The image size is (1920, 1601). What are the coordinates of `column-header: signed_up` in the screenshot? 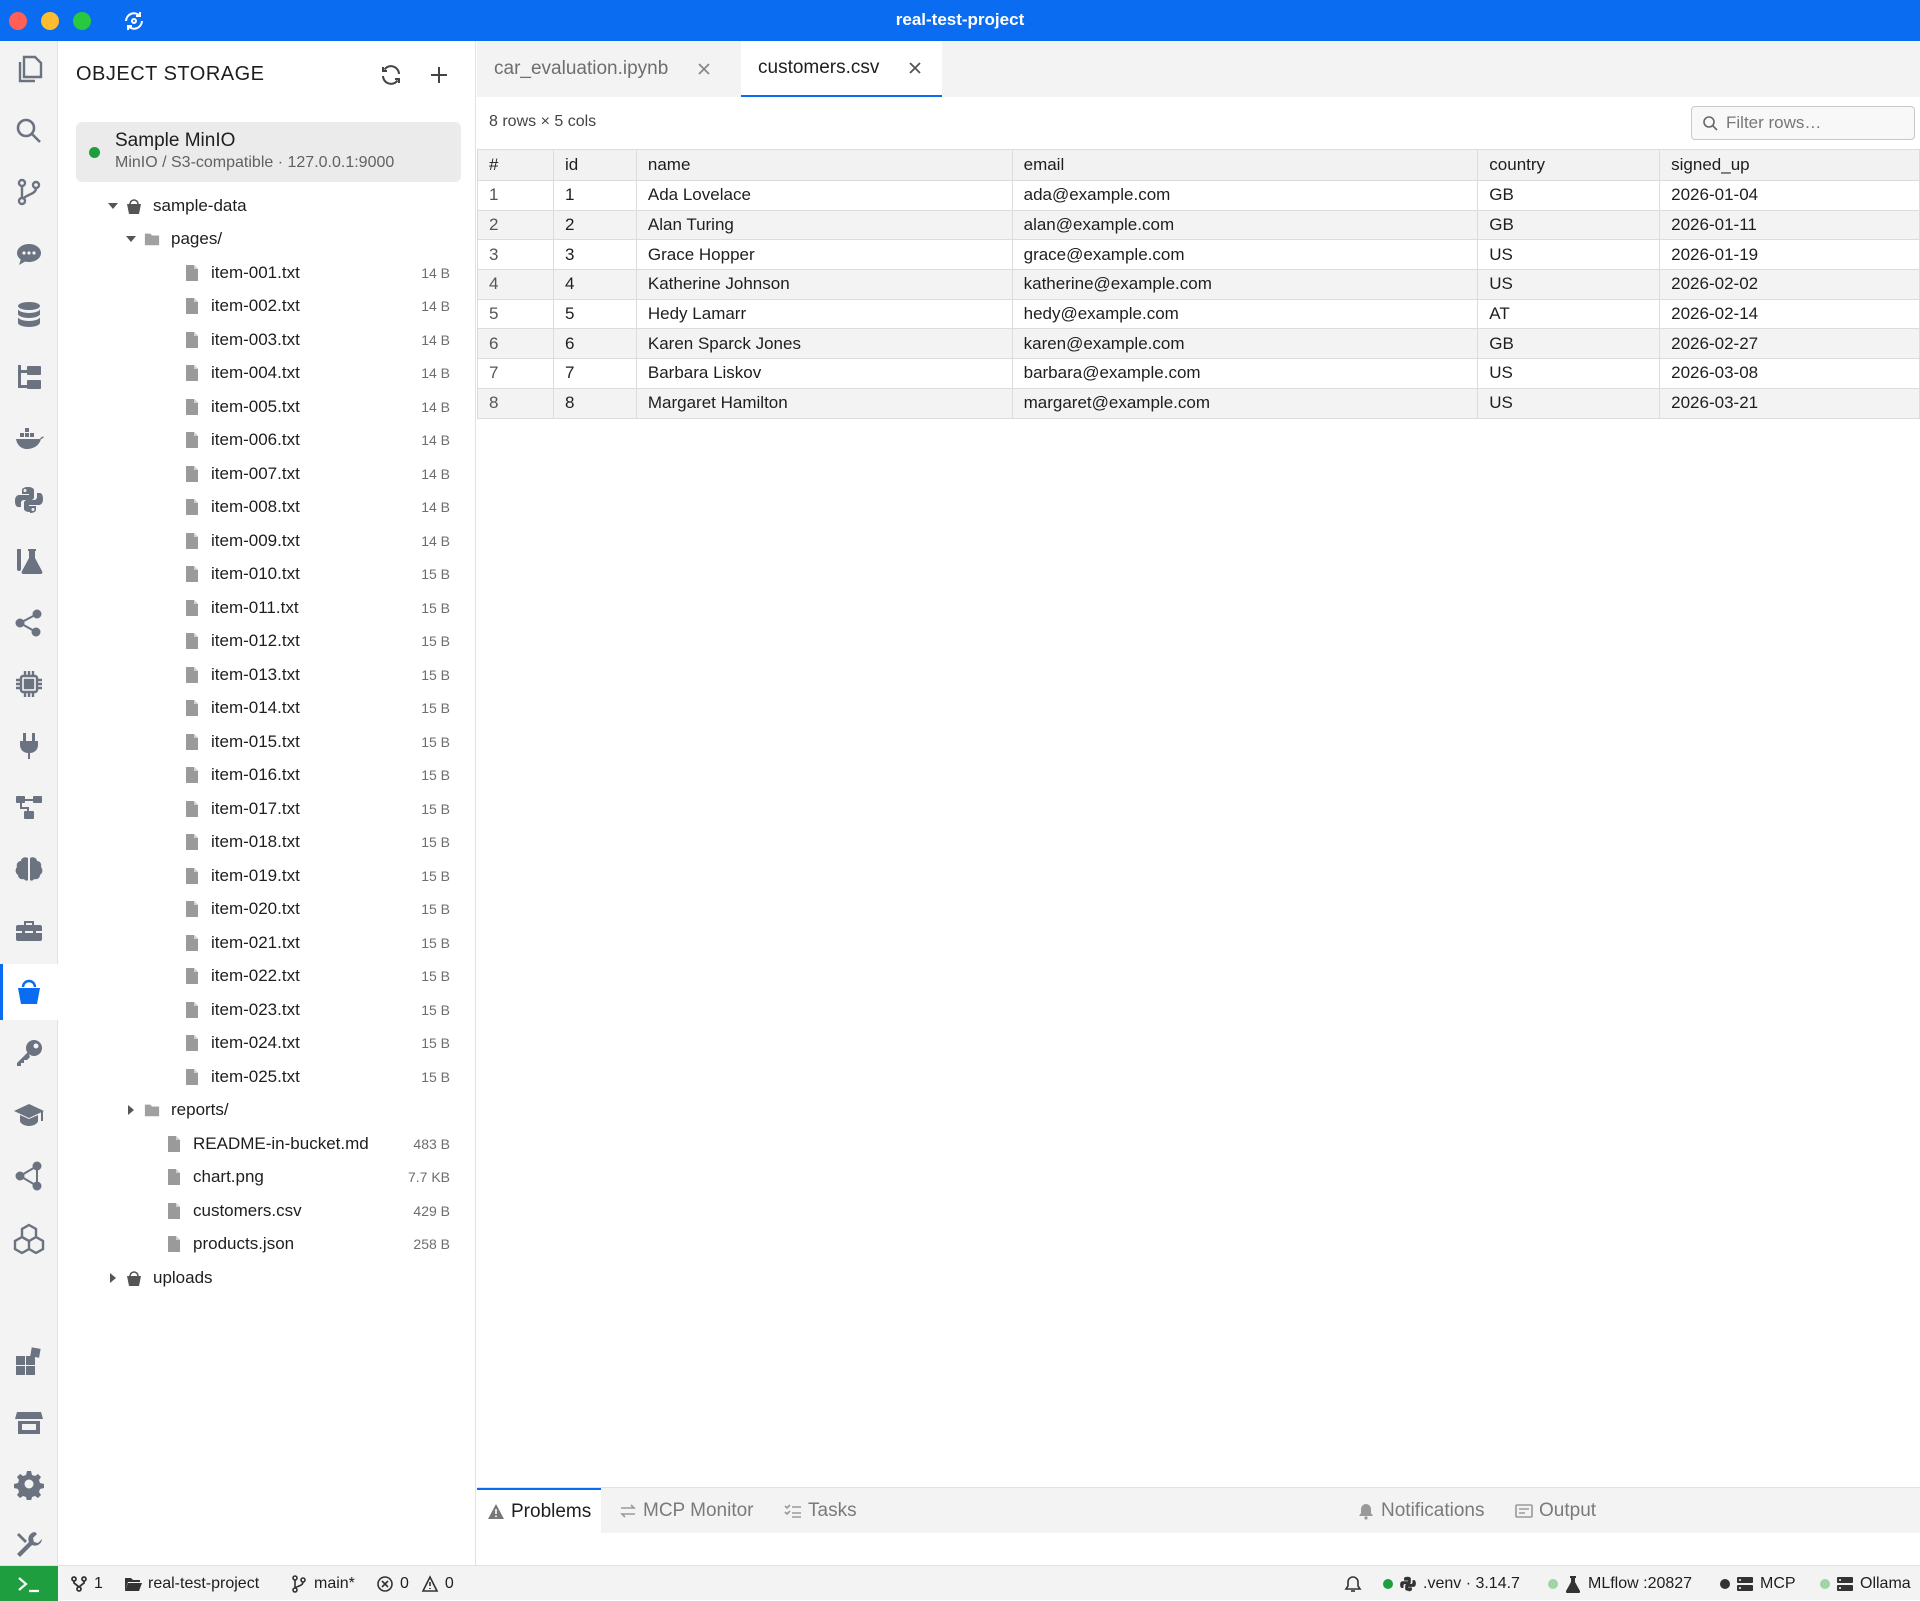 It's located at (1789, 165).